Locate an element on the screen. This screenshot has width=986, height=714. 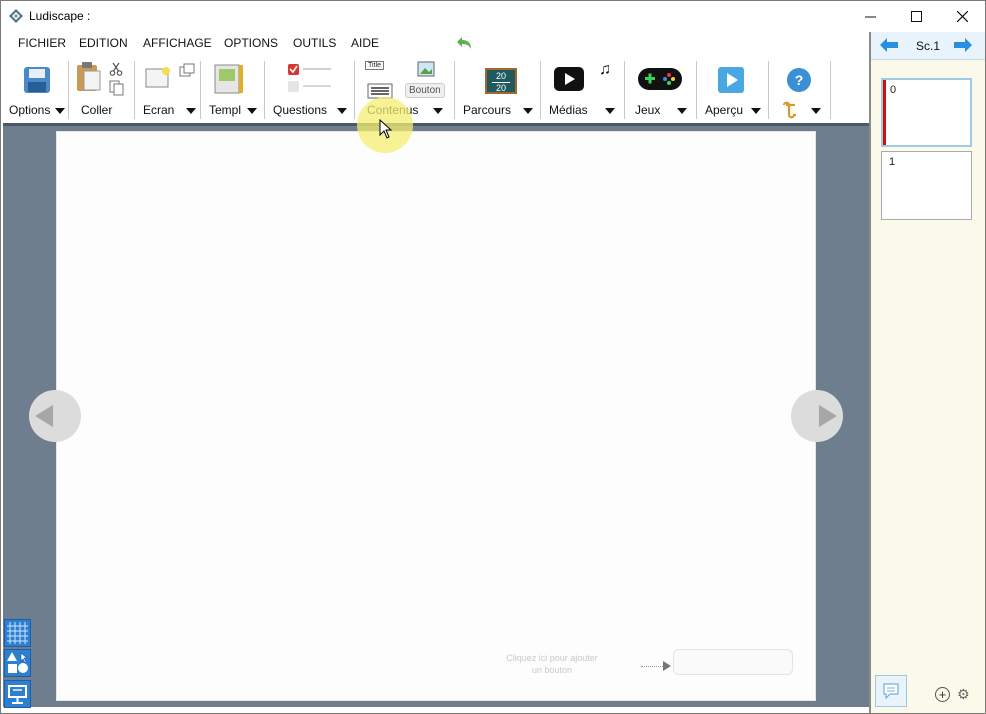
questions-label: Questions is located at coordinates (300, 110).